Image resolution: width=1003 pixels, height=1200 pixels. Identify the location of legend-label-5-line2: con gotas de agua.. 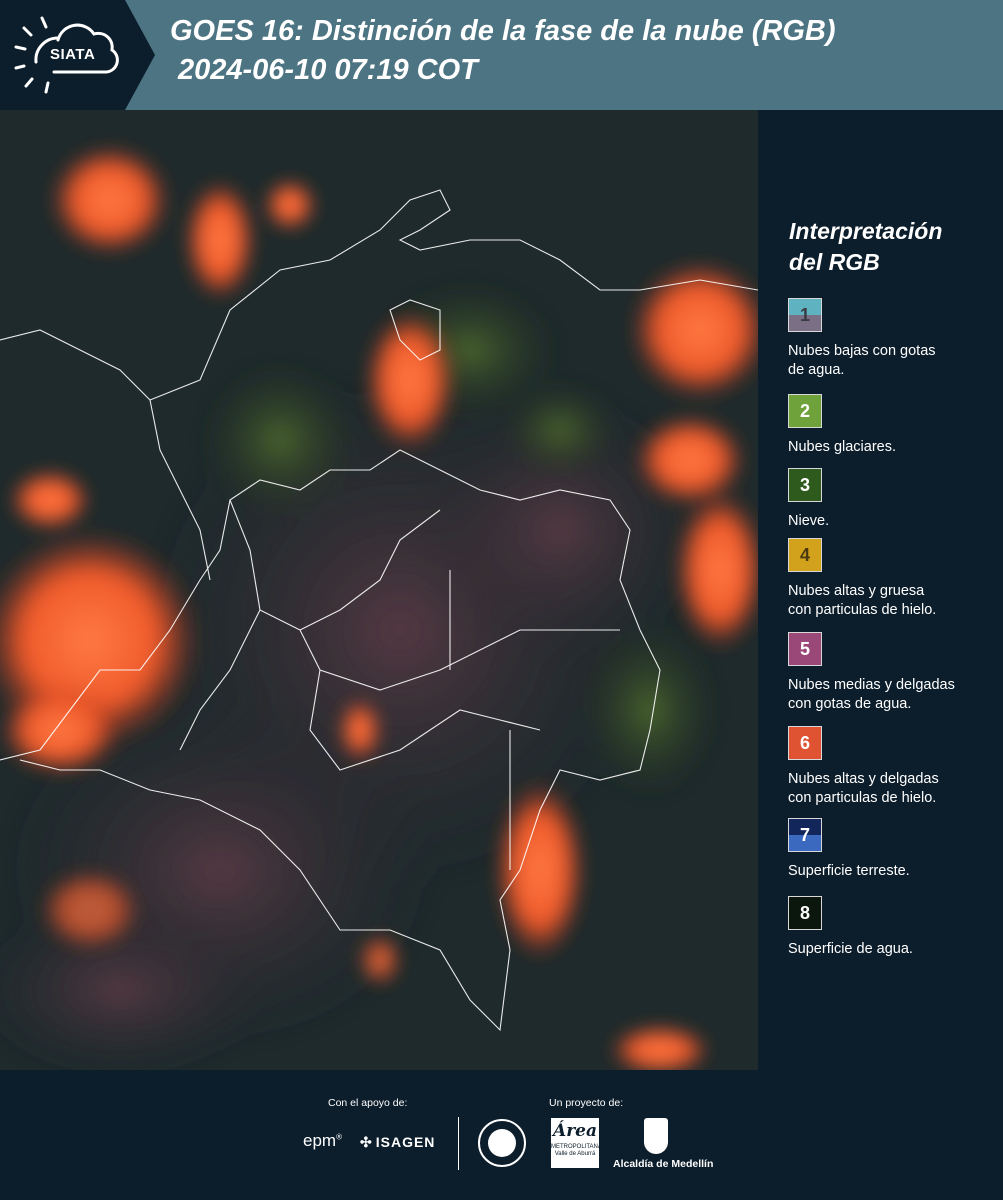
(850, 704).